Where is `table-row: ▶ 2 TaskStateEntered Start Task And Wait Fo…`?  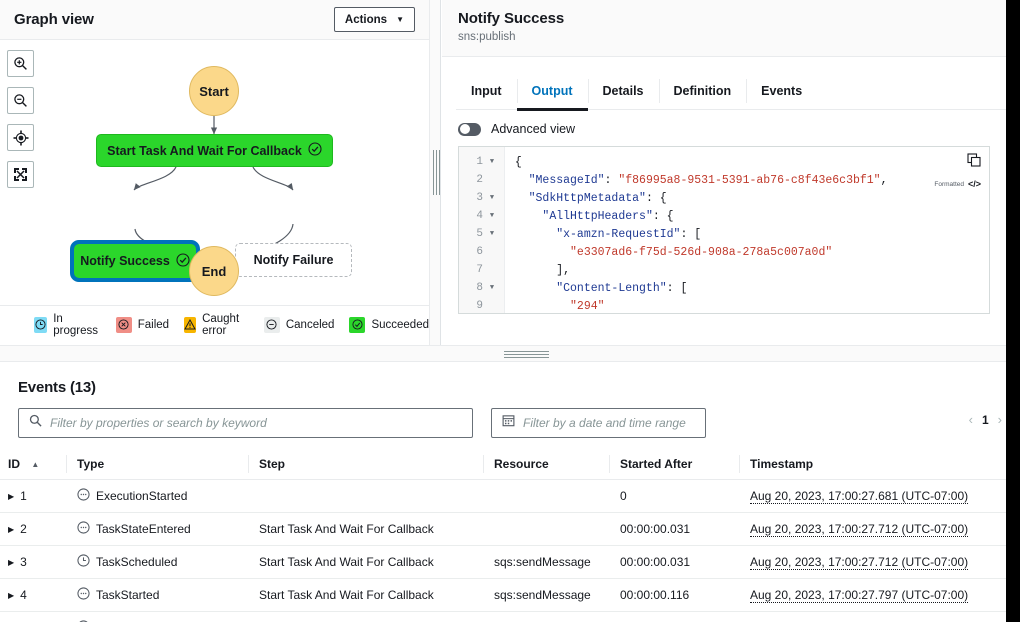
table-row: ▶ 2 TaskStateEntered Start Task And Wait Fo… is located at coordinates (503, 529).